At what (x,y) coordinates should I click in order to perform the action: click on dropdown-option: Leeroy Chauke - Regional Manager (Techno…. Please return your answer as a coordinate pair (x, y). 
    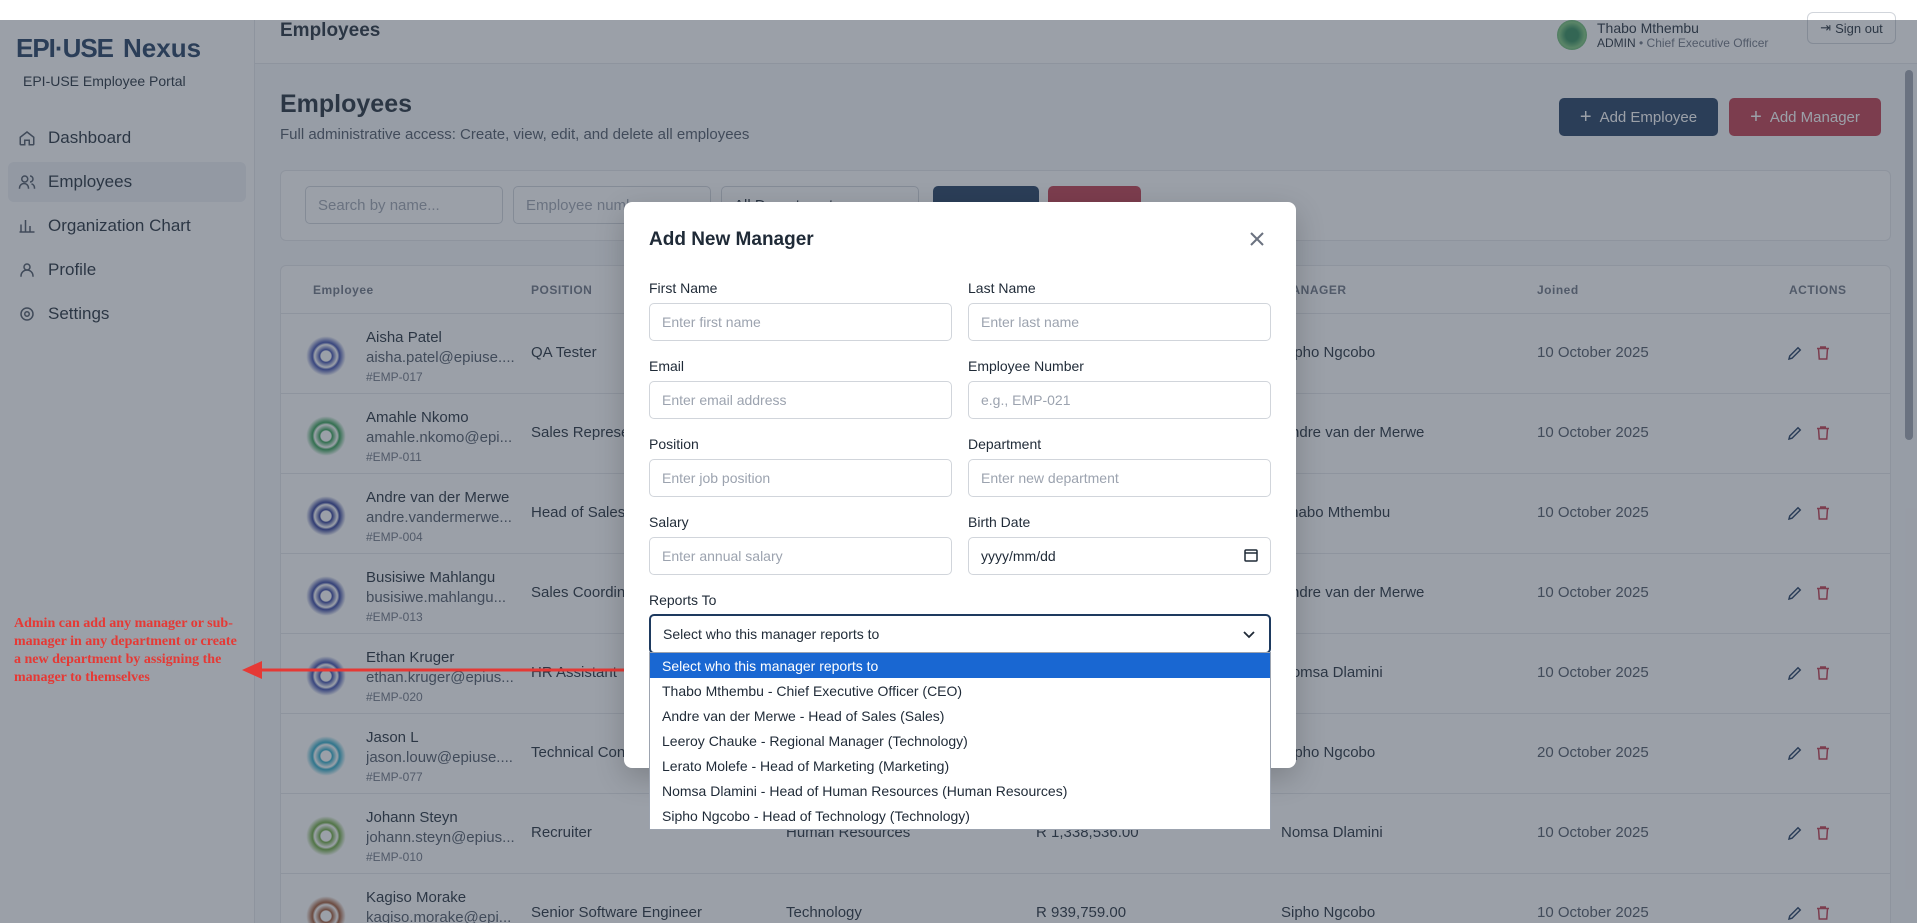
    Looking at the image, I should click on (960, 740).